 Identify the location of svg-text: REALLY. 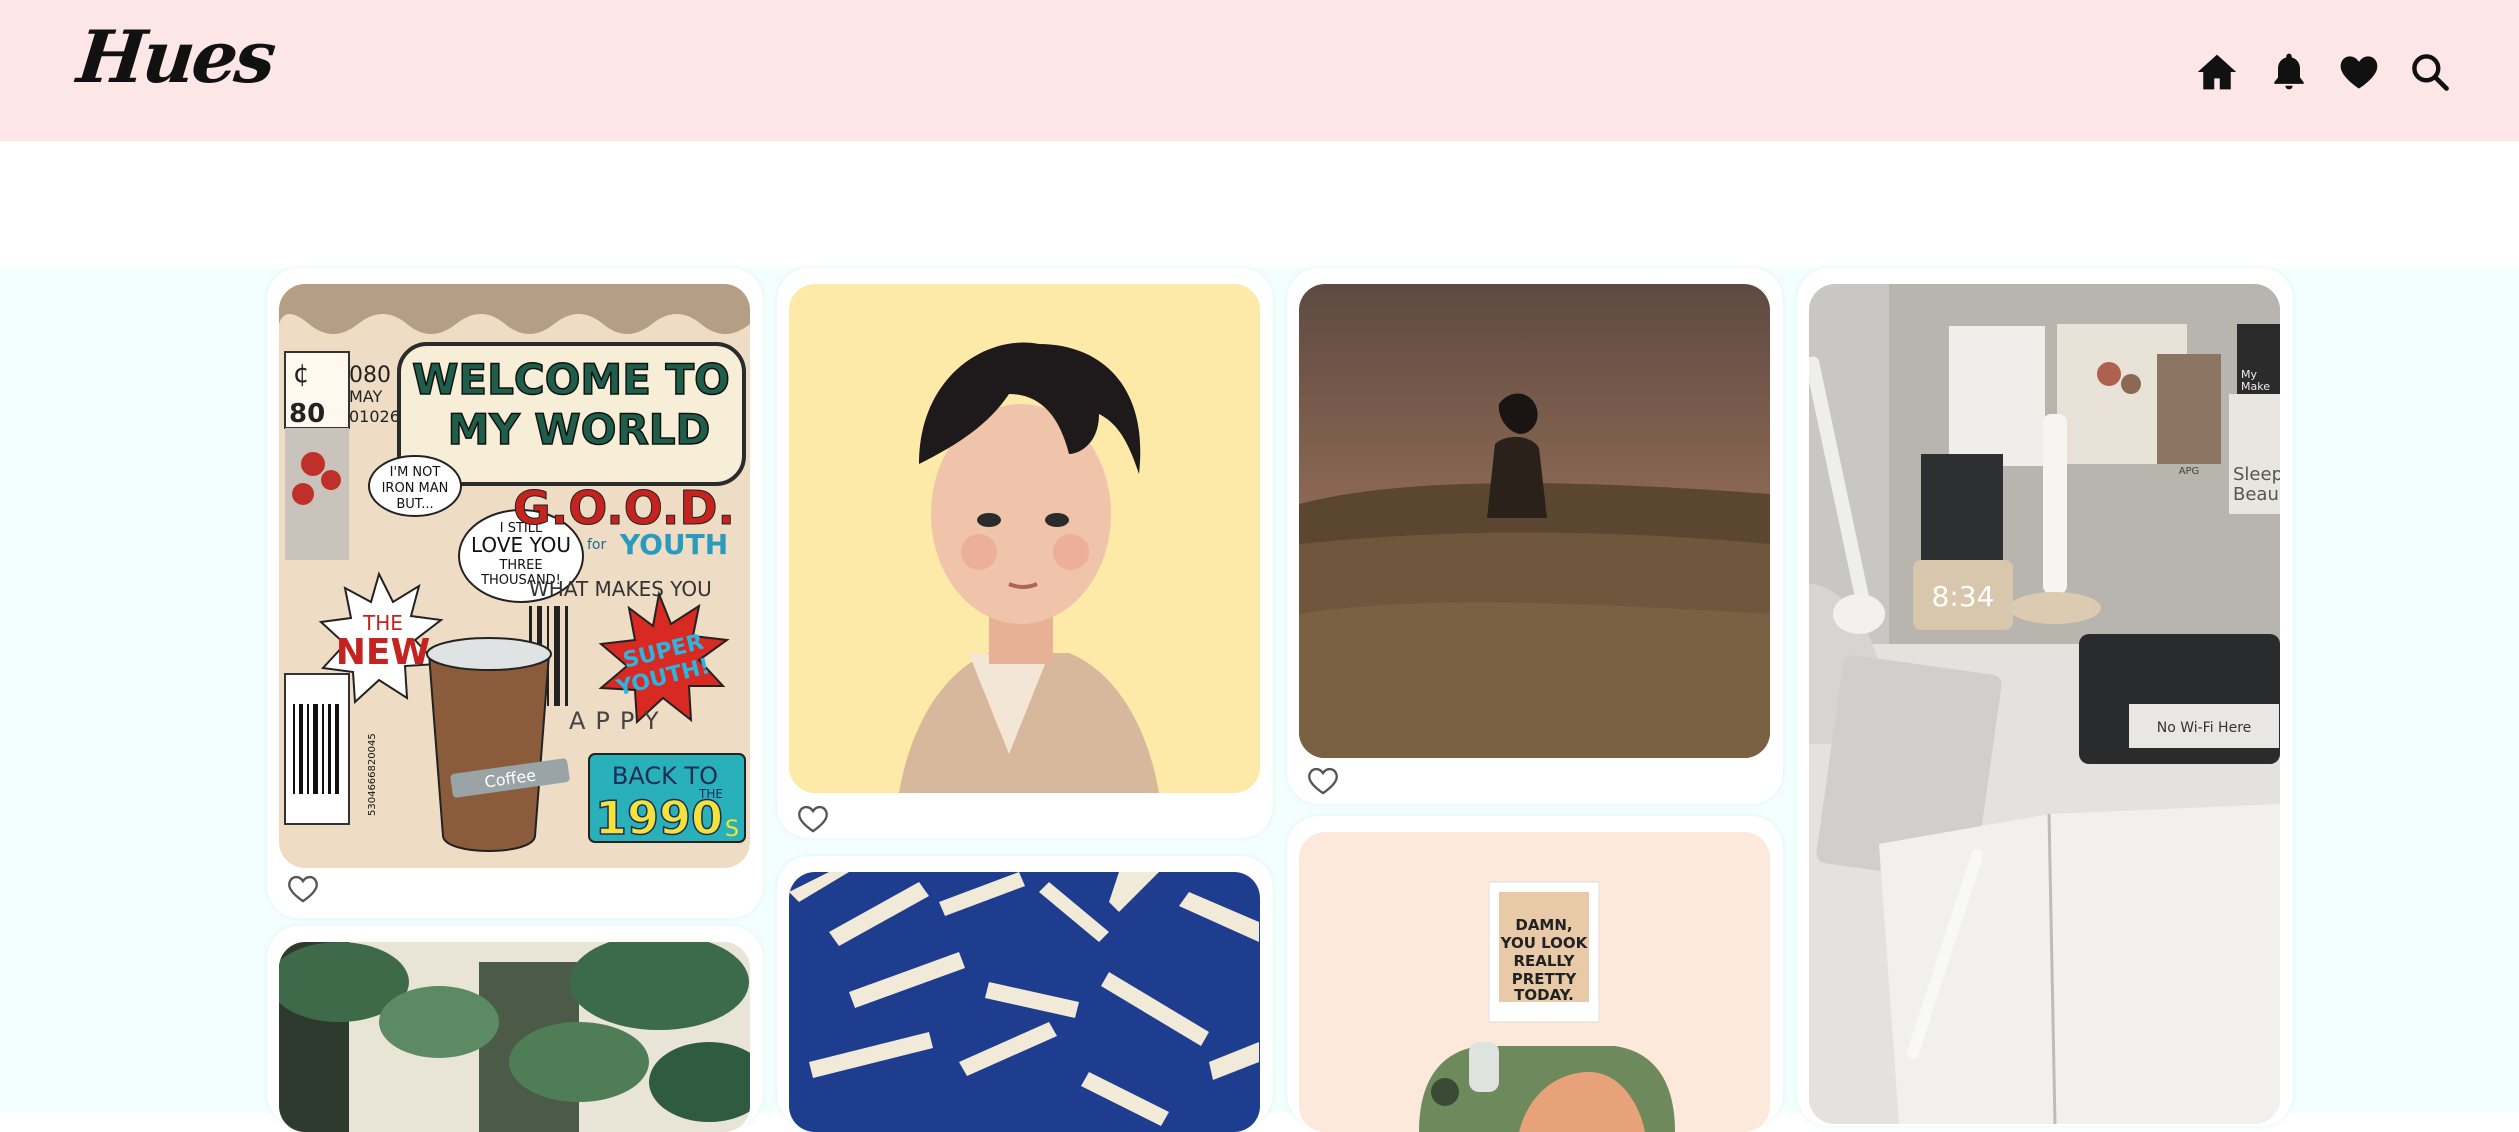
(1544, 961).